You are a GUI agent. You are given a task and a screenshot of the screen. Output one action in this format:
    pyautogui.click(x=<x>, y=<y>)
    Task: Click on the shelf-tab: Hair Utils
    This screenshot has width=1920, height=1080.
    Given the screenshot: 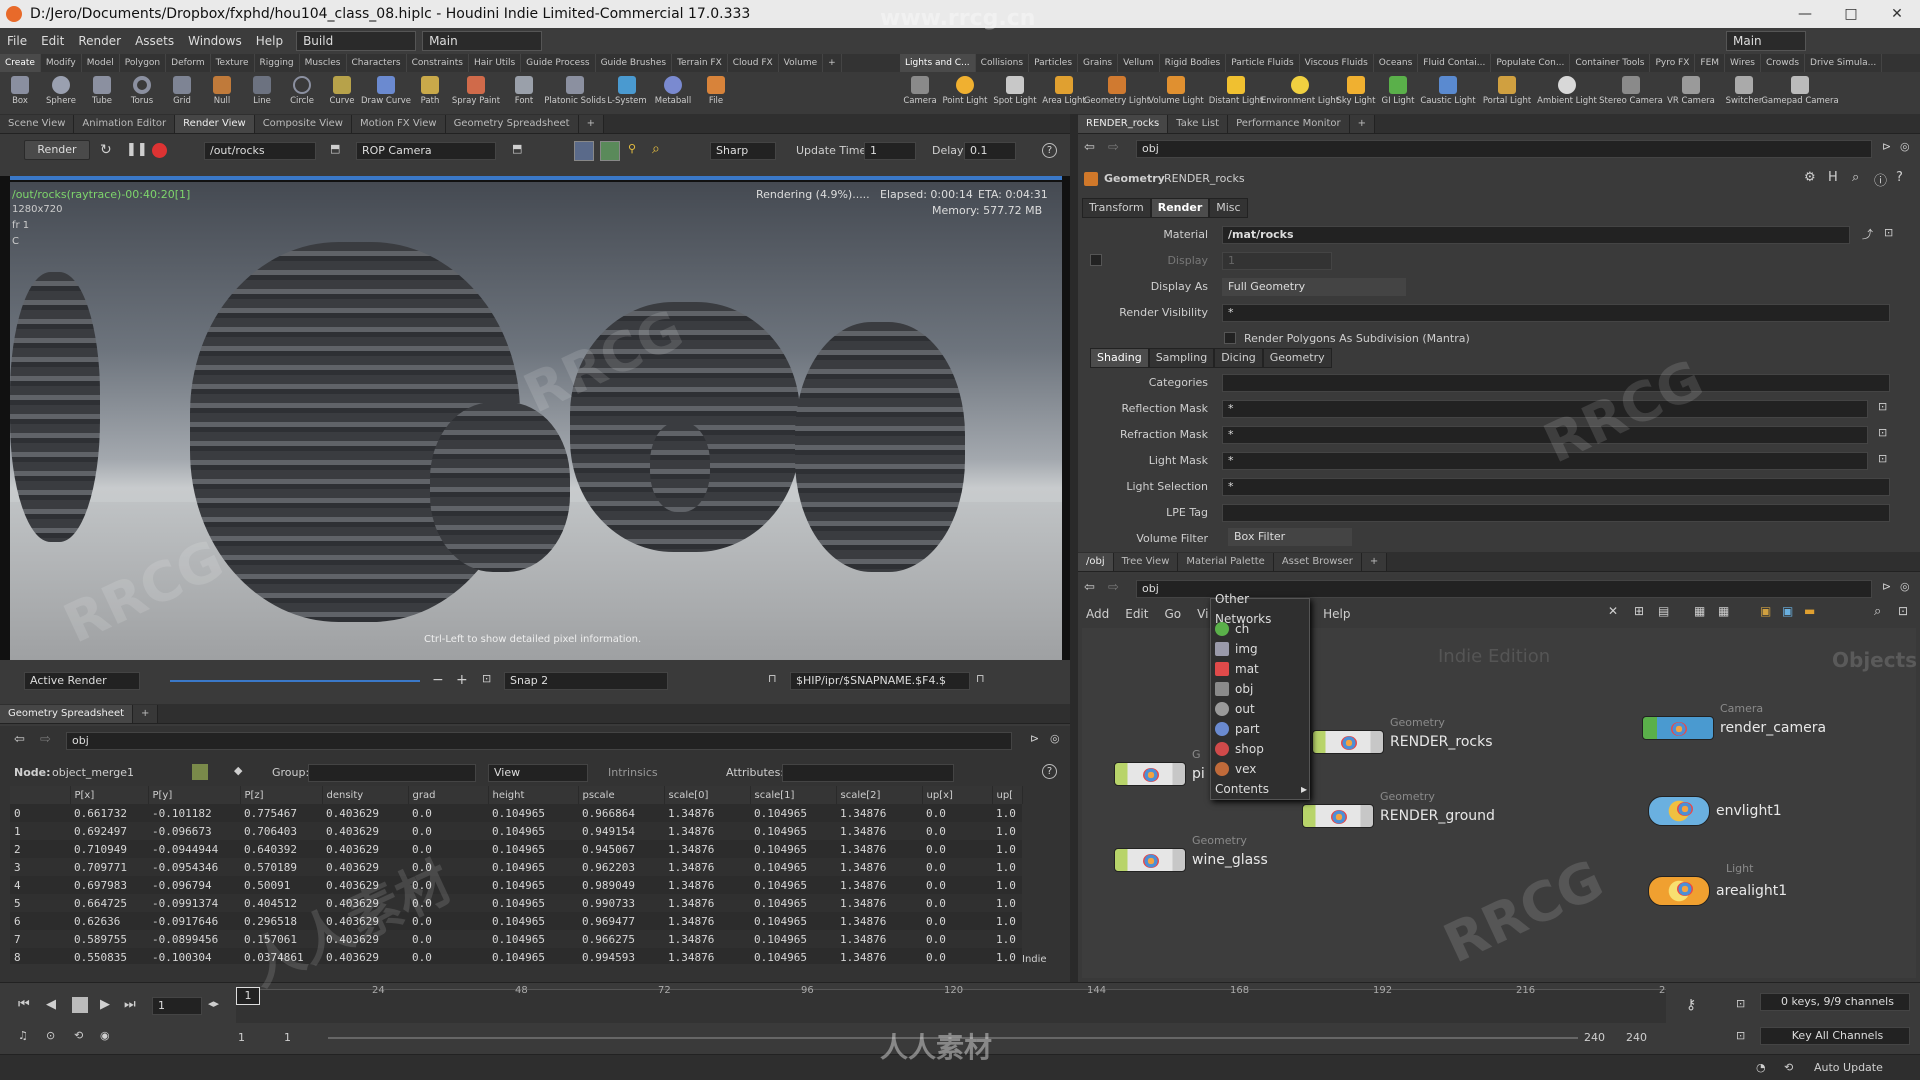 What is the action you would take?
    pyautogui.click(x=495, y=63)
    